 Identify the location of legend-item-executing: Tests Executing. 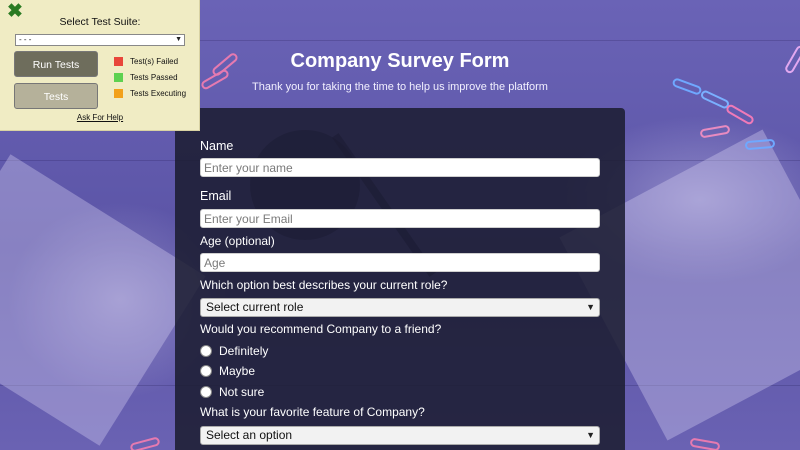
(150, 93).